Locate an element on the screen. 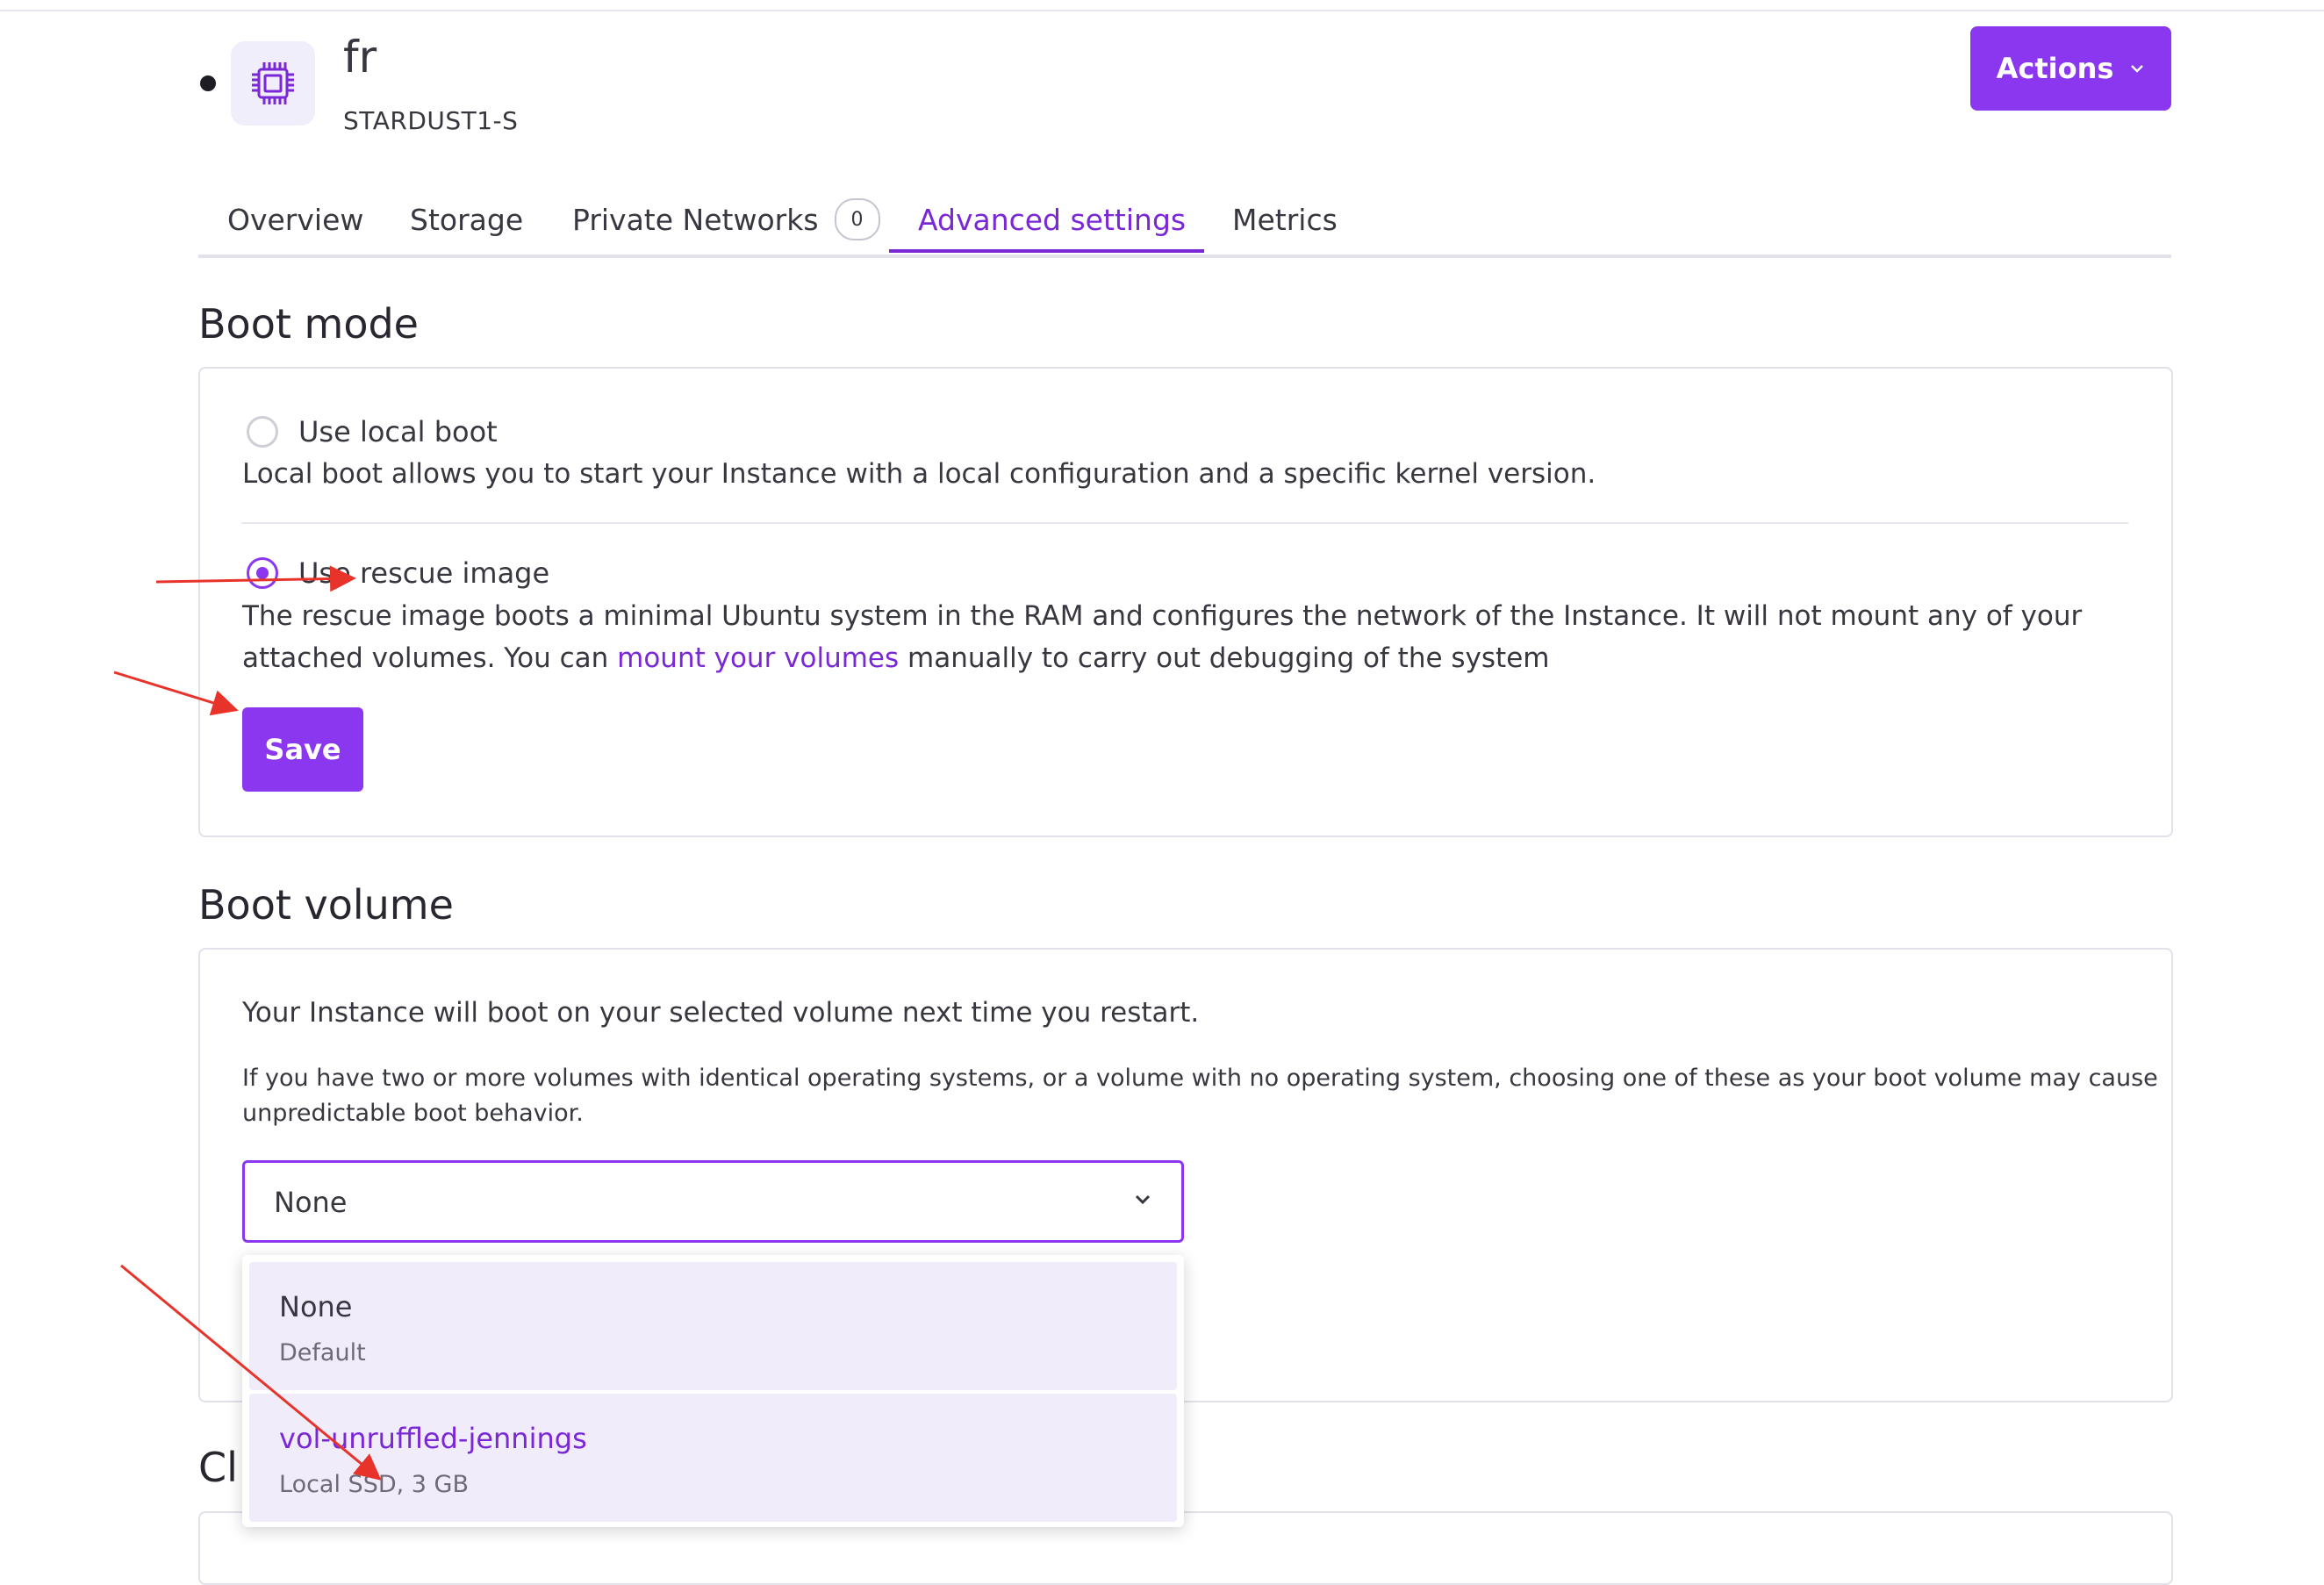  description-text: attached volumes. You can is located at coordinates (430, 658).